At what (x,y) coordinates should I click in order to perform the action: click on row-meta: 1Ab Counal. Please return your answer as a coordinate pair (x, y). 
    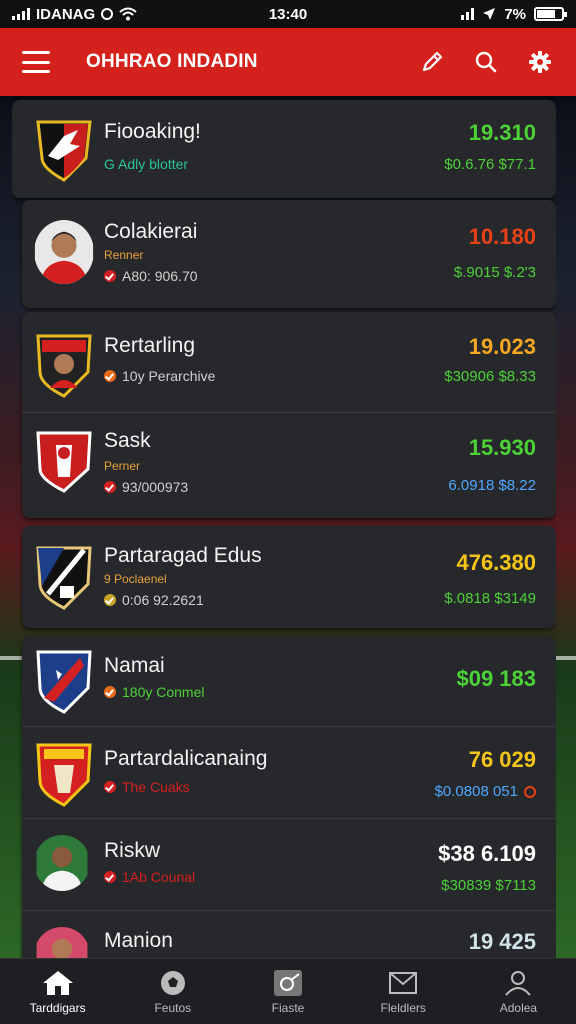
    Looking at the image, I should click on (149, 877).